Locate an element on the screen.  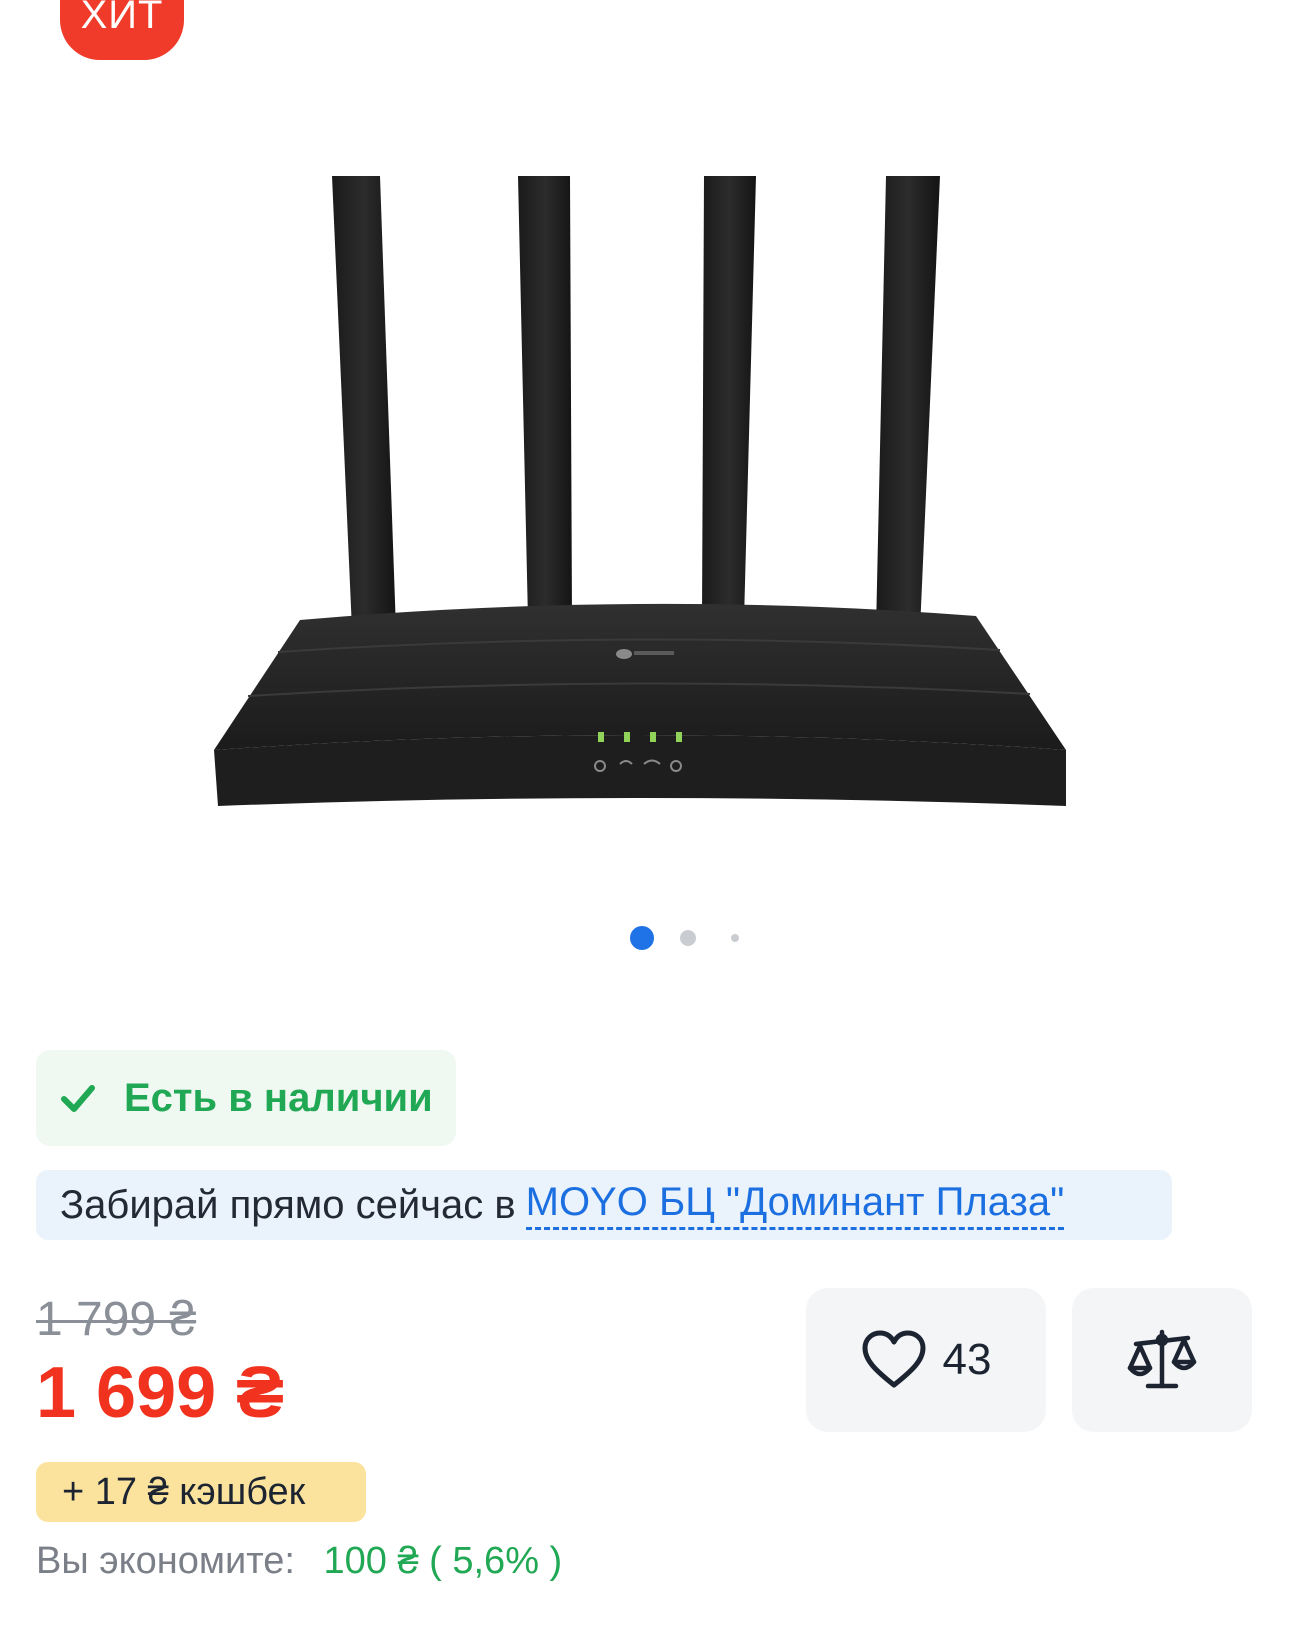
current-price: 1 699 ₴ is located at coordinates (160, 1393).